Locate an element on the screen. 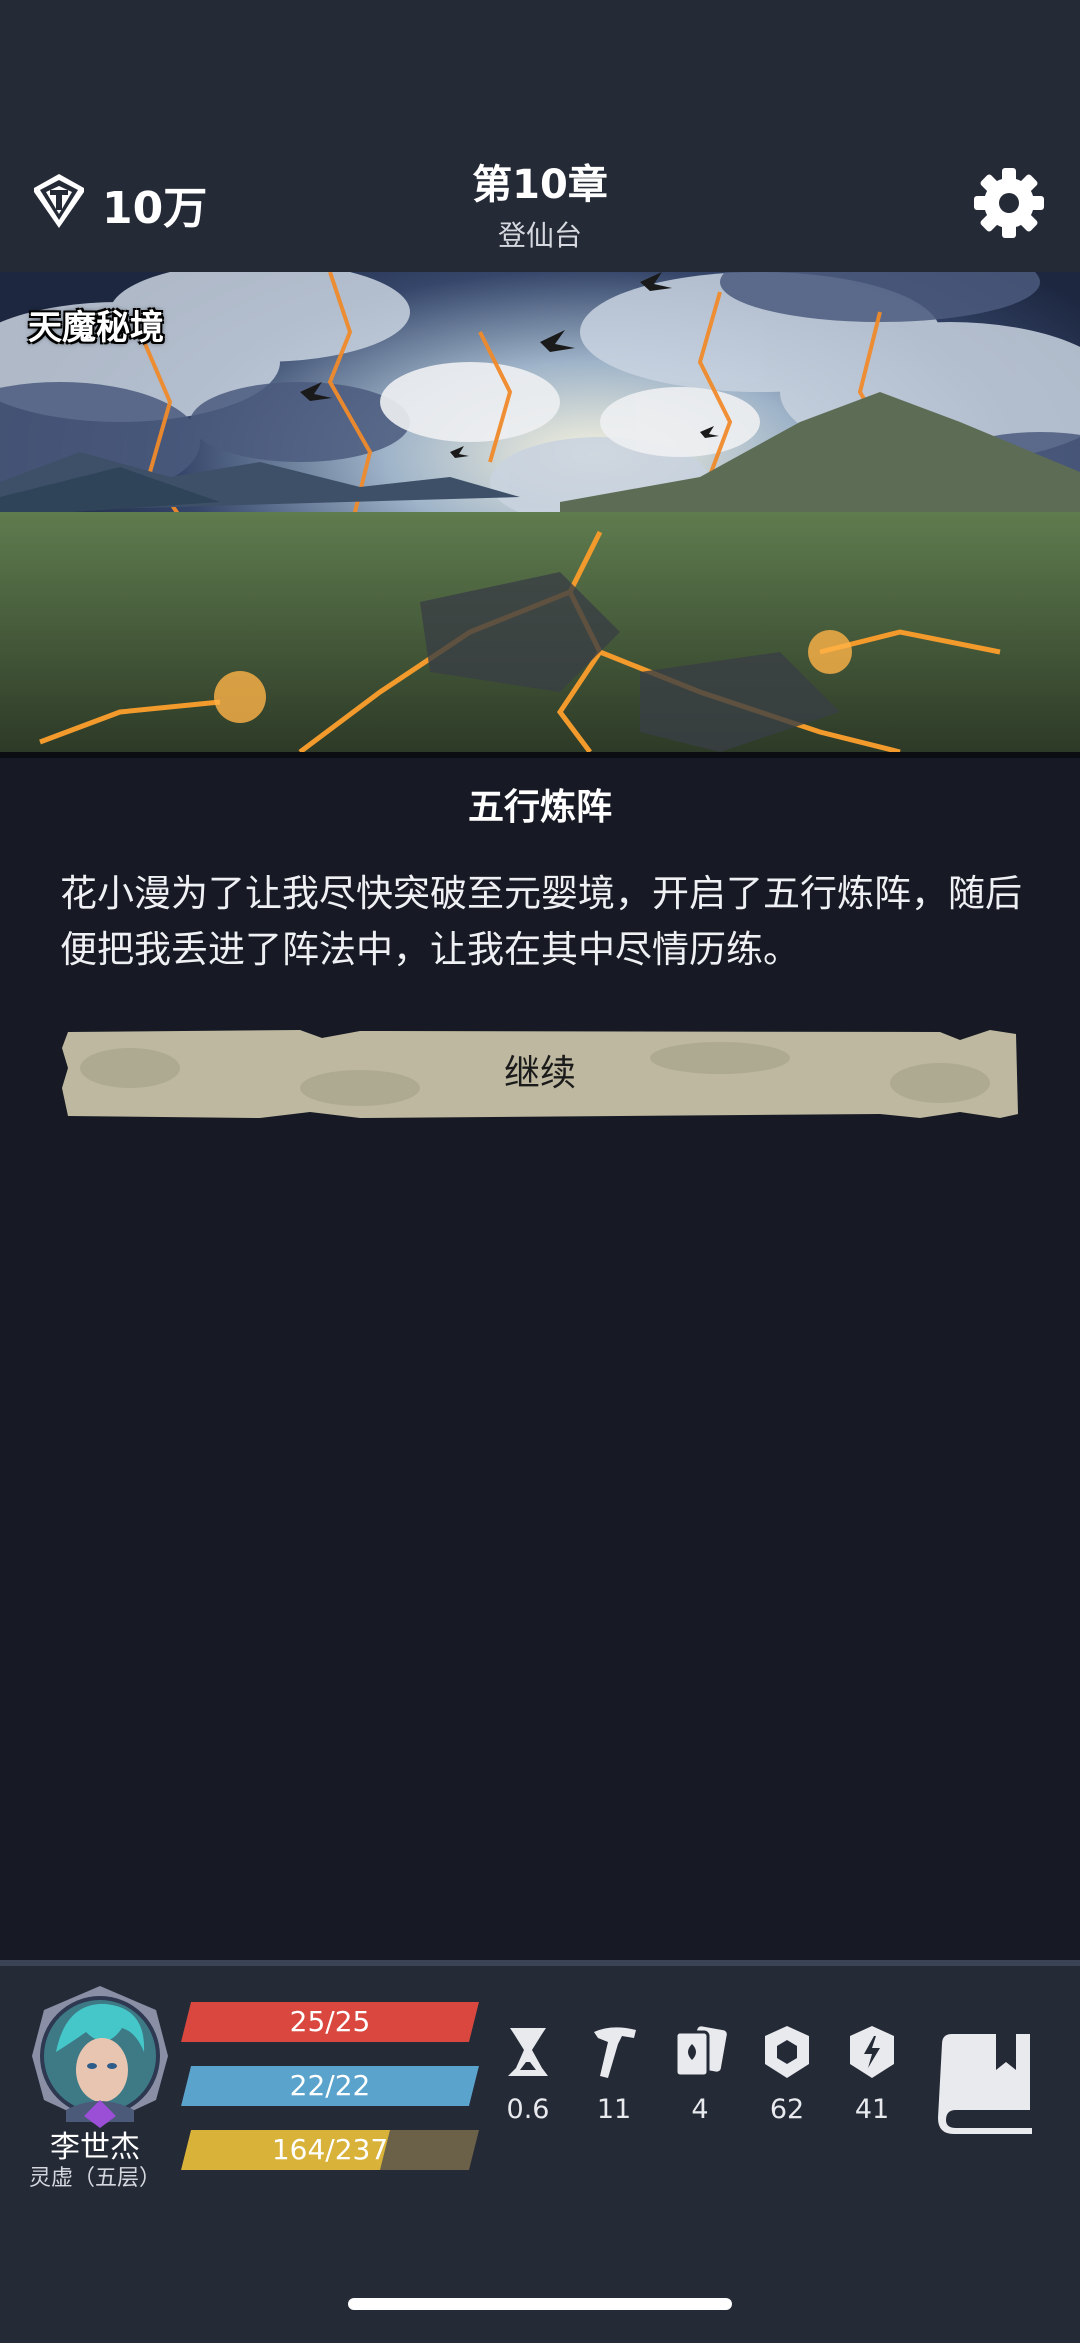 The image size is (1080, 2343). shield-icon is located at coordinates (787, 2052).